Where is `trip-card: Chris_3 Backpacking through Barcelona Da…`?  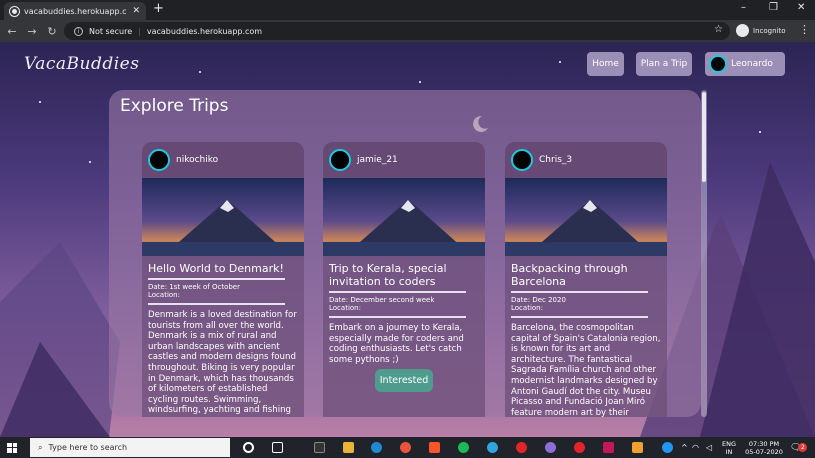
trip-card: Chris_3 Backpacking through Barcelona Da… is located at coordinates (586, 279).